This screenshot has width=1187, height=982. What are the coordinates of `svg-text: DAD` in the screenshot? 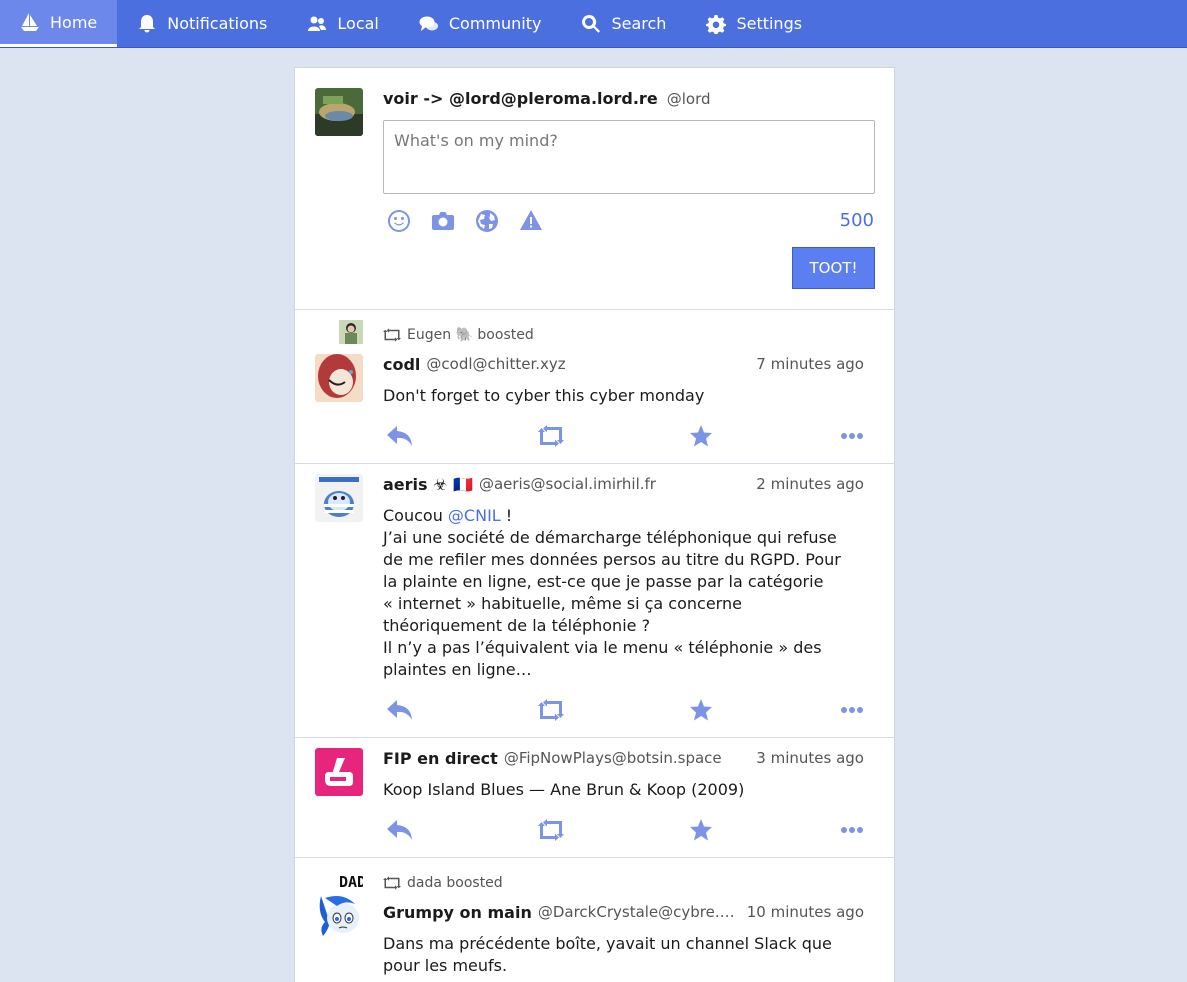 It's located at (351, 882).